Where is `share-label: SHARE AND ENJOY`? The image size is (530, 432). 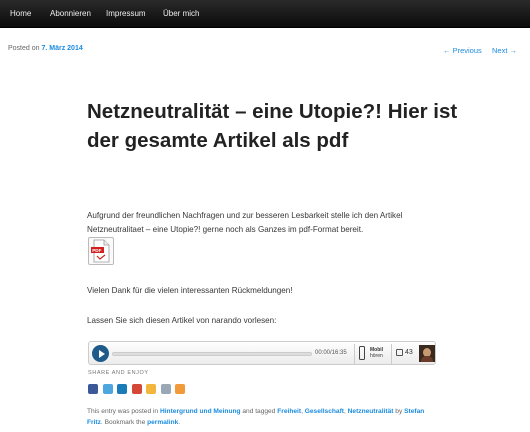
share-label: SHARE AND ENJOY is located at coordinates (118, 373).